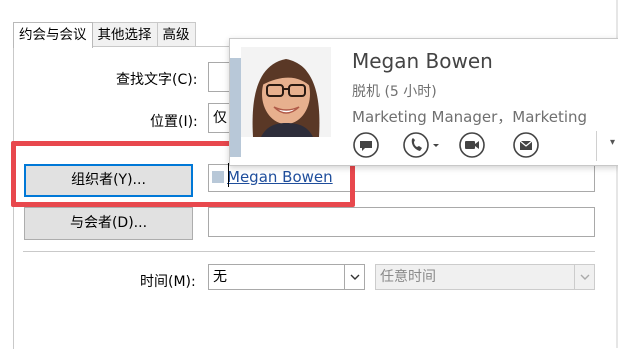 The width and height of the screenshot is (618, 349). What do you see at coordinates (394, 92) in the screenshot?
I see `contact-status: 脱机 (5 小时)` at bounding box center [394, 92].